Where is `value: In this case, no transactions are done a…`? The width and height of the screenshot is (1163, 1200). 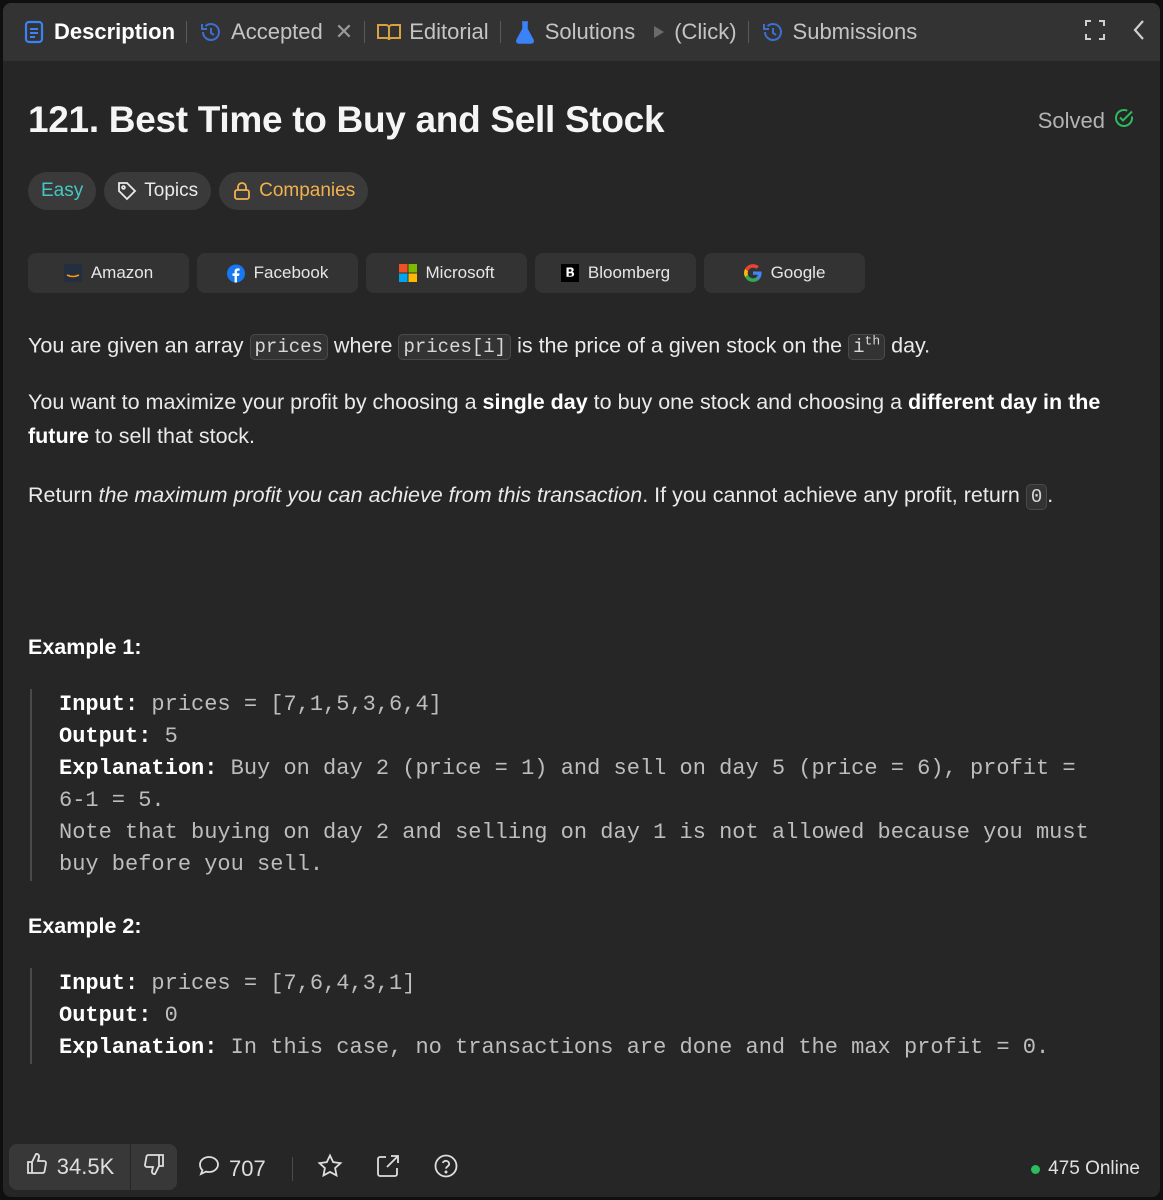 value: In this case, no transactions are done a… is located at coordinates (633, 1047).